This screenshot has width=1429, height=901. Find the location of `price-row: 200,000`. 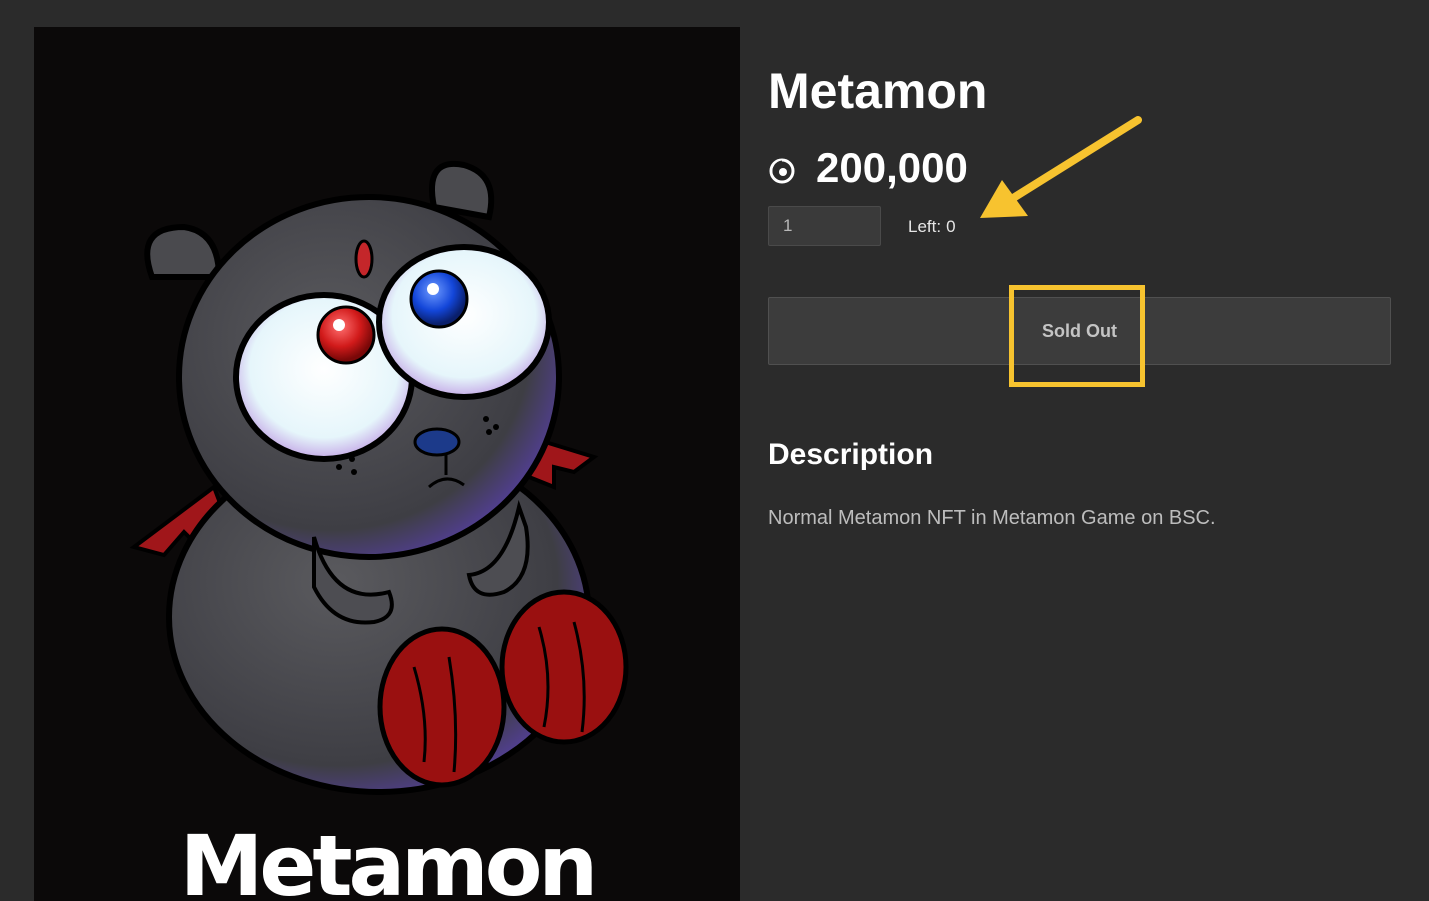

price-row: 200,000 is located at coordinates (868, 167).